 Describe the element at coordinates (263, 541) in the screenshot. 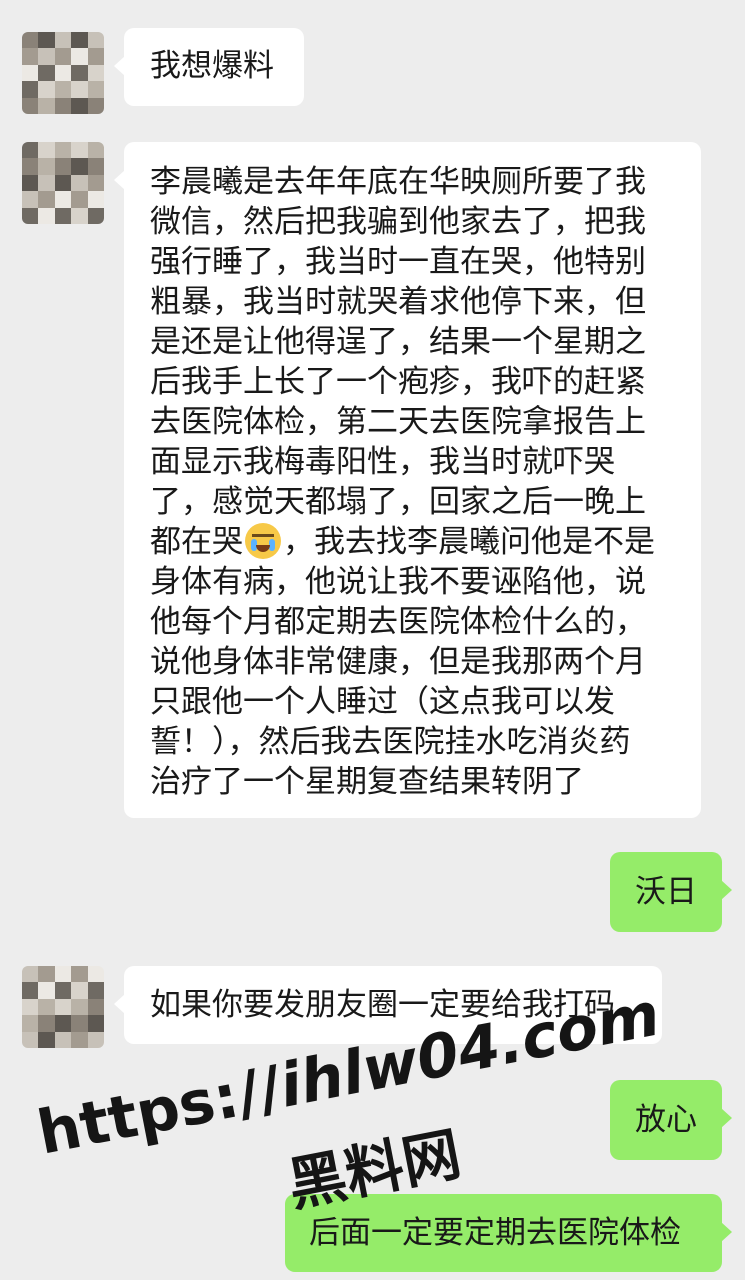

I see `crying-face-emoji-icon` at that location.